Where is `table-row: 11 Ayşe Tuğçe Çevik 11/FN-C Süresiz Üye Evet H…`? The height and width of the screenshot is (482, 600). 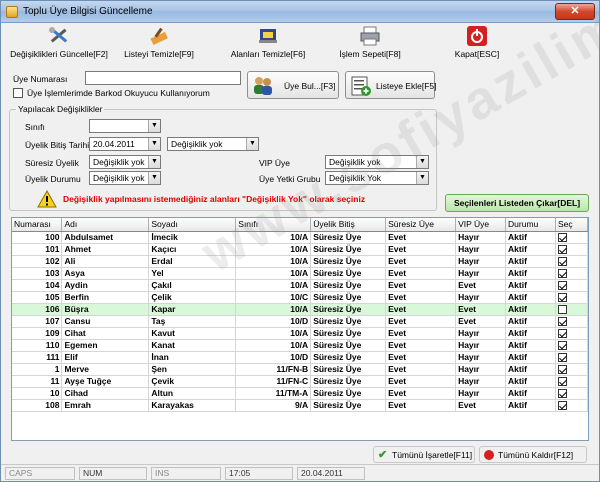 table-row: 11 Ayşe Tuğçe Çevik 11/FN-C Süresiz Üye Evet H… is located at coordinates (300, 381).